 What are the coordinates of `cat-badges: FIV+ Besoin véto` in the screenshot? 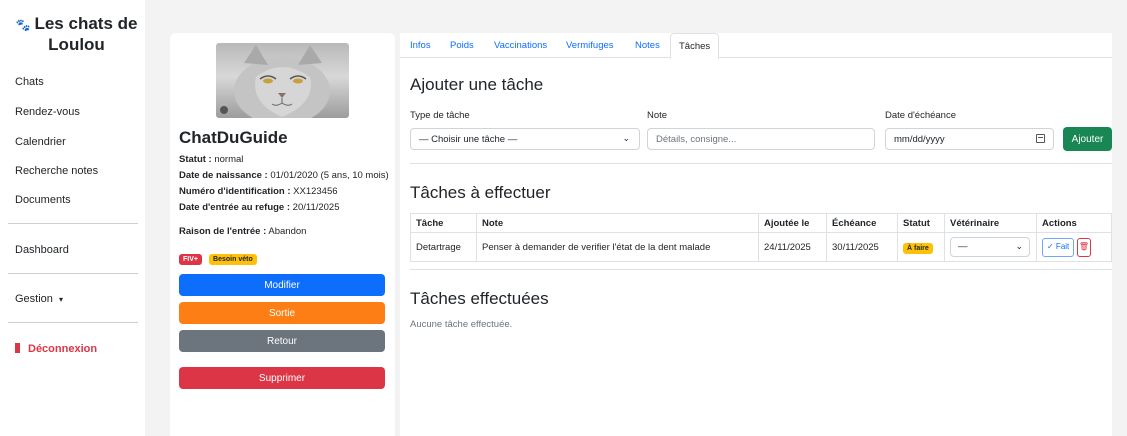 It's located at (220, 258).